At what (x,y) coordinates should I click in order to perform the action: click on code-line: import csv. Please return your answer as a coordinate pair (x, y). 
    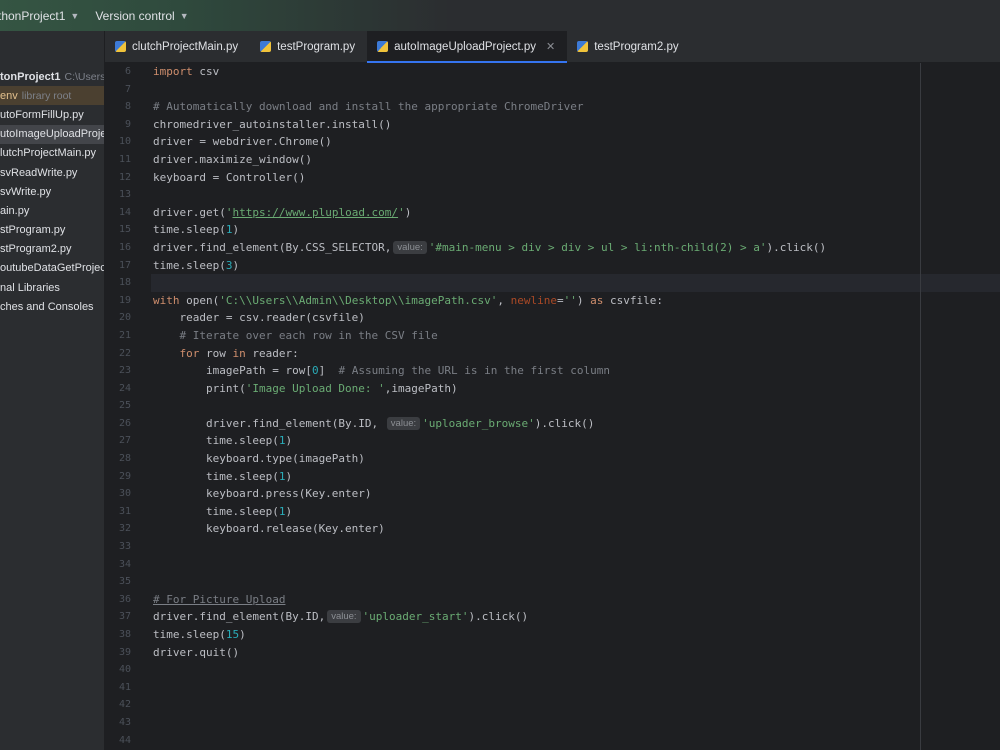
    Looking at the image, I should click on (575, 72).